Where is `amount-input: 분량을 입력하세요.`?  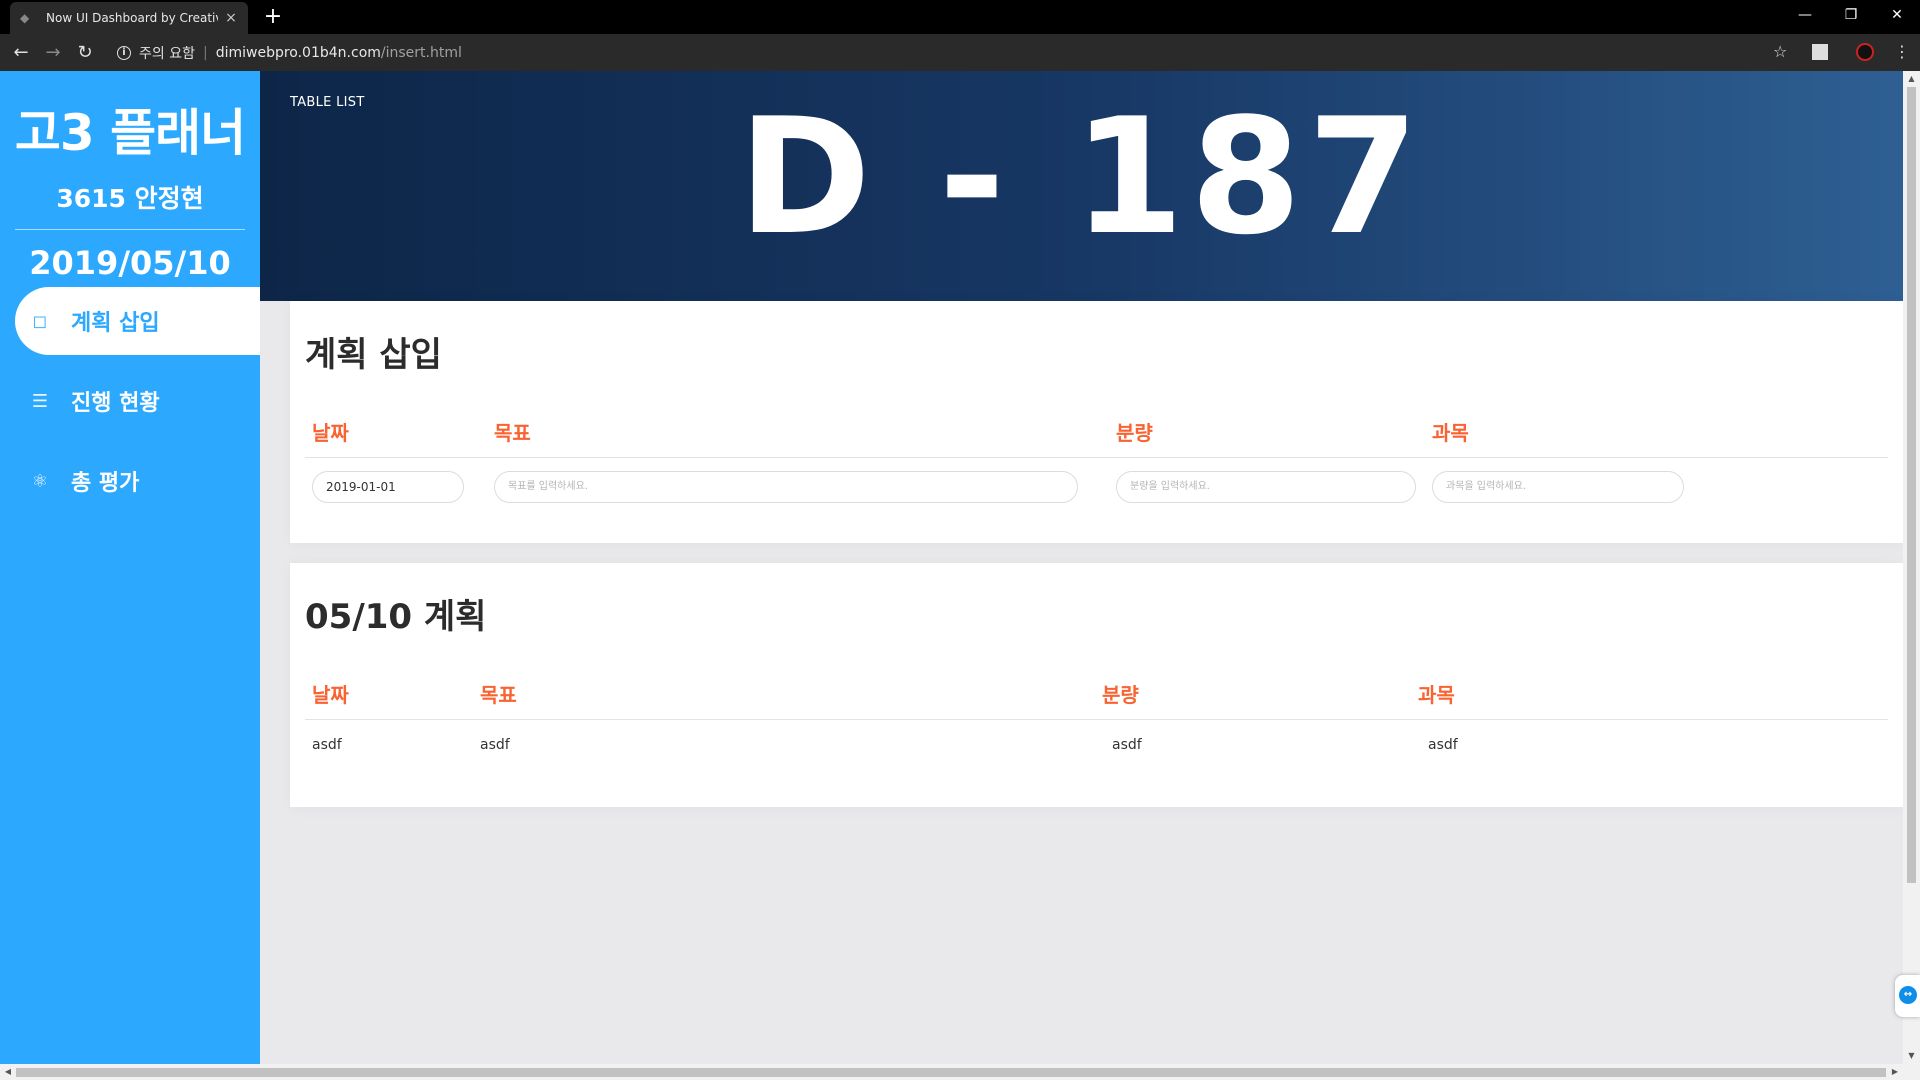
amount-input: 분량을 입력하세요. is located at coordinates (1266, 487).